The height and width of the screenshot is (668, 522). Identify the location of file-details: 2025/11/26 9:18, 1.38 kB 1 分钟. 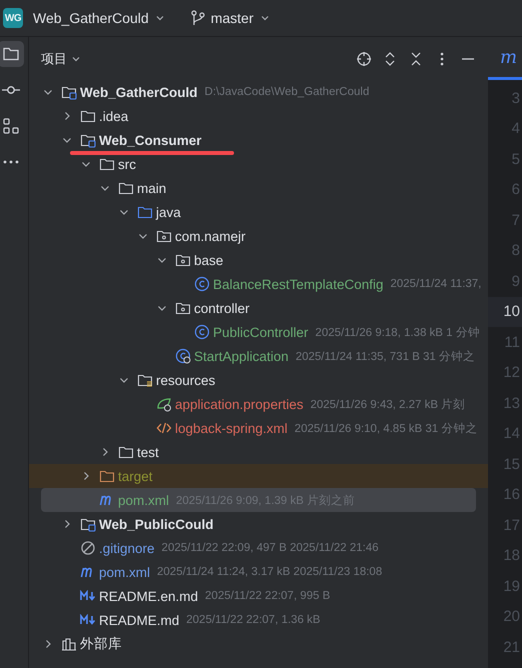
(397, 333).